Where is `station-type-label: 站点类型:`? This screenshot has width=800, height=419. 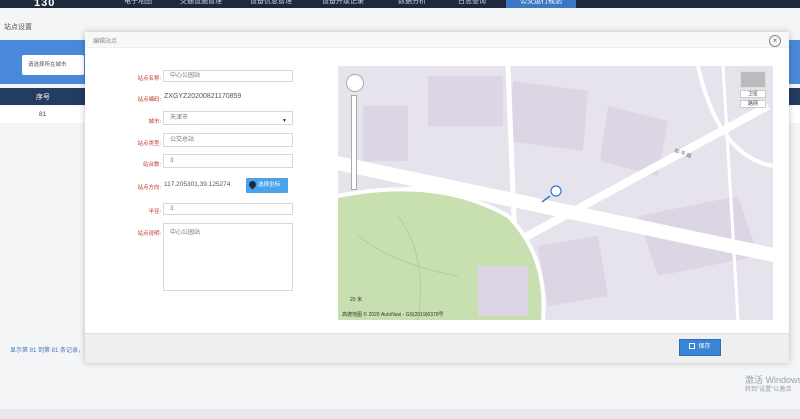
station-type-label: 站点类型: is located at coordinates (149, 144).